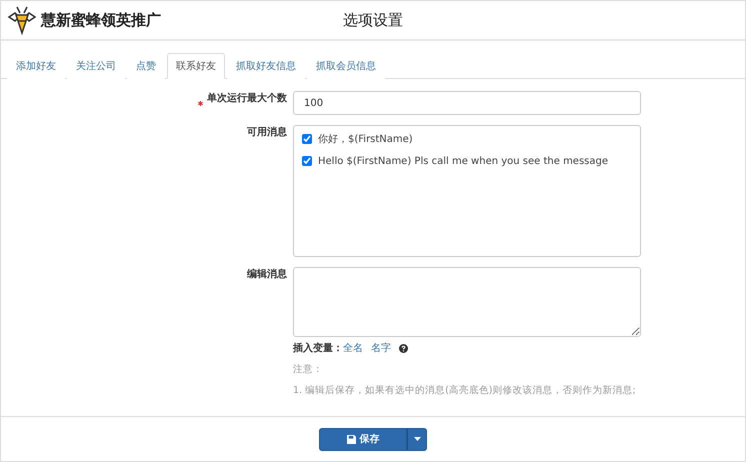 The image size is (746, 462). What do you see at coordinates (465, 390) in the screenshot?
I see `note-text: 1. 编辑后保存，如果有选中的消息(高亮底色)则修改该消息，否则作为新消息;` at bounding box center [465, 390].